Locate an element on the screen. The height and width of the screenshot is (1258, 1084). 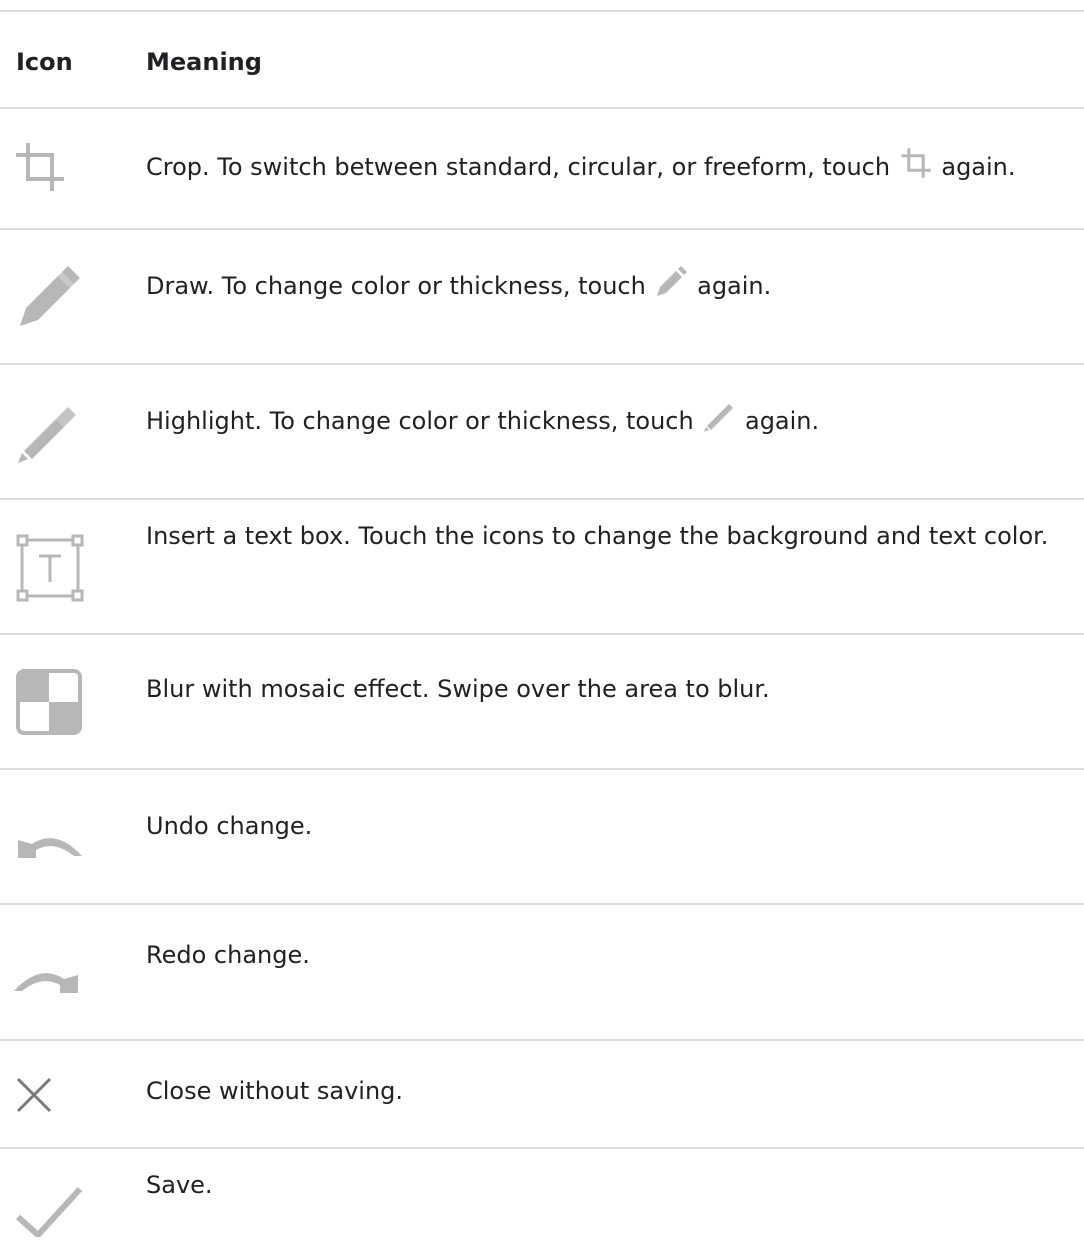
mosaic-blur-icon is located at coordinates (52, 705).